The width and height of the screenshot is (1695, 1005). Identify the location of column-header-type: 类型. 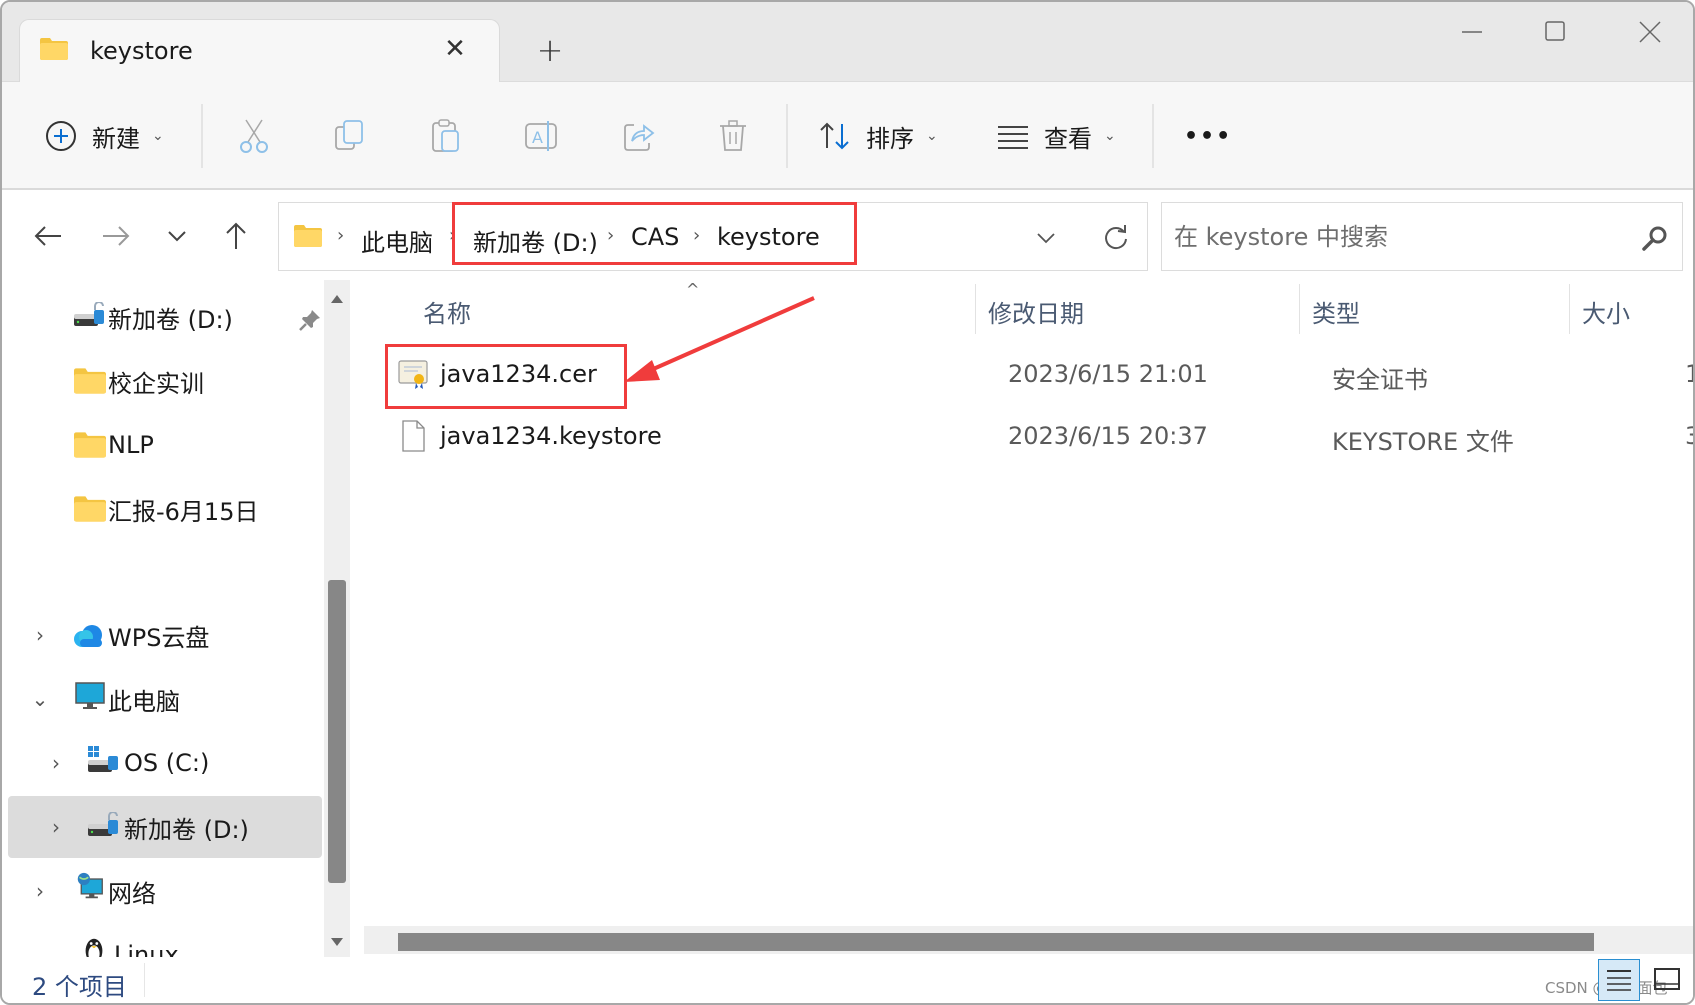
(1336, 311).